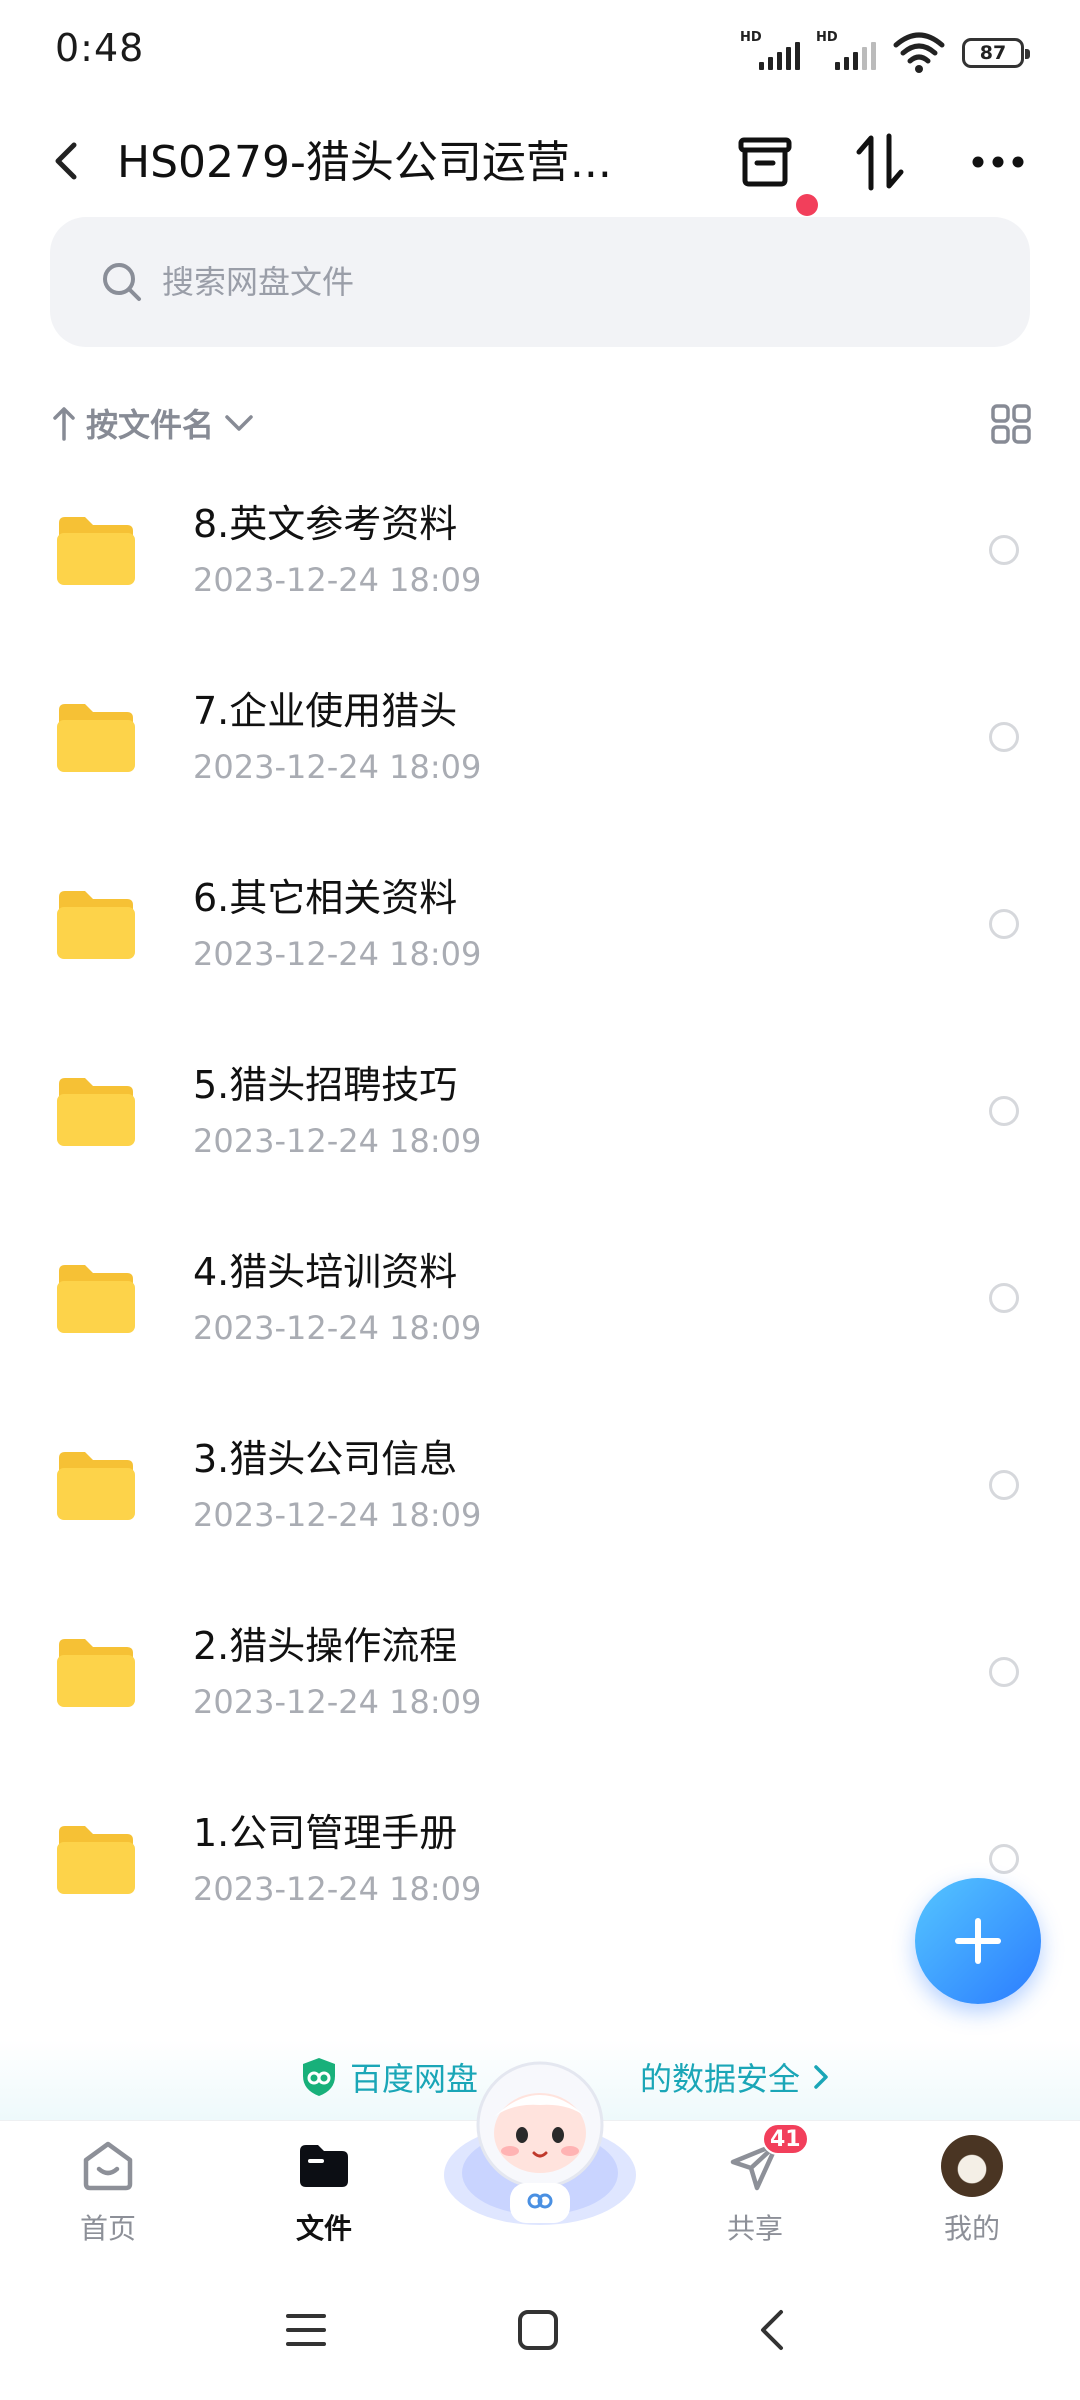  I want to click on system-back-button, so click(772, 2330).